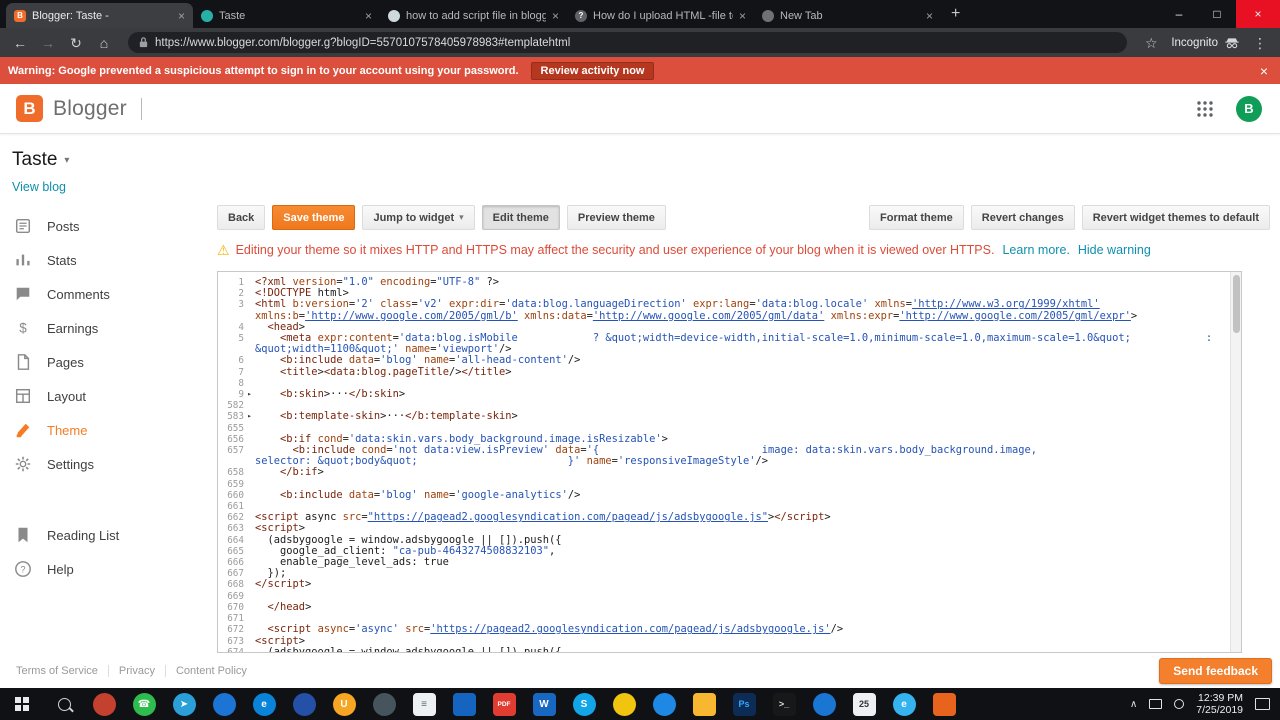  I want to click on code-line: 667 });, so click(729, 574).